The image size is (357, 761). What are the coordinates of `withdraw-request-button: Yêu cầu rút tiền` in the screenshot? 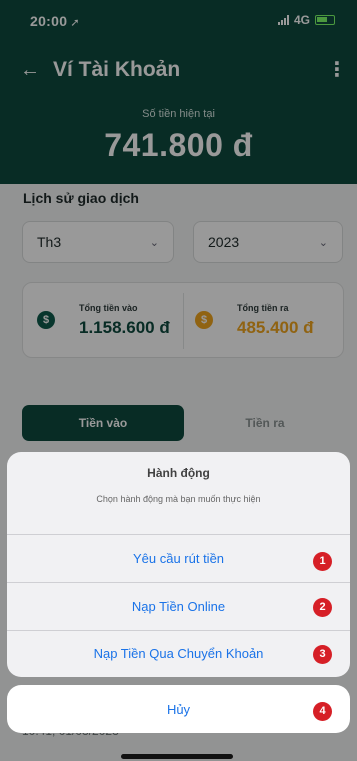 It's located at (178, 558).